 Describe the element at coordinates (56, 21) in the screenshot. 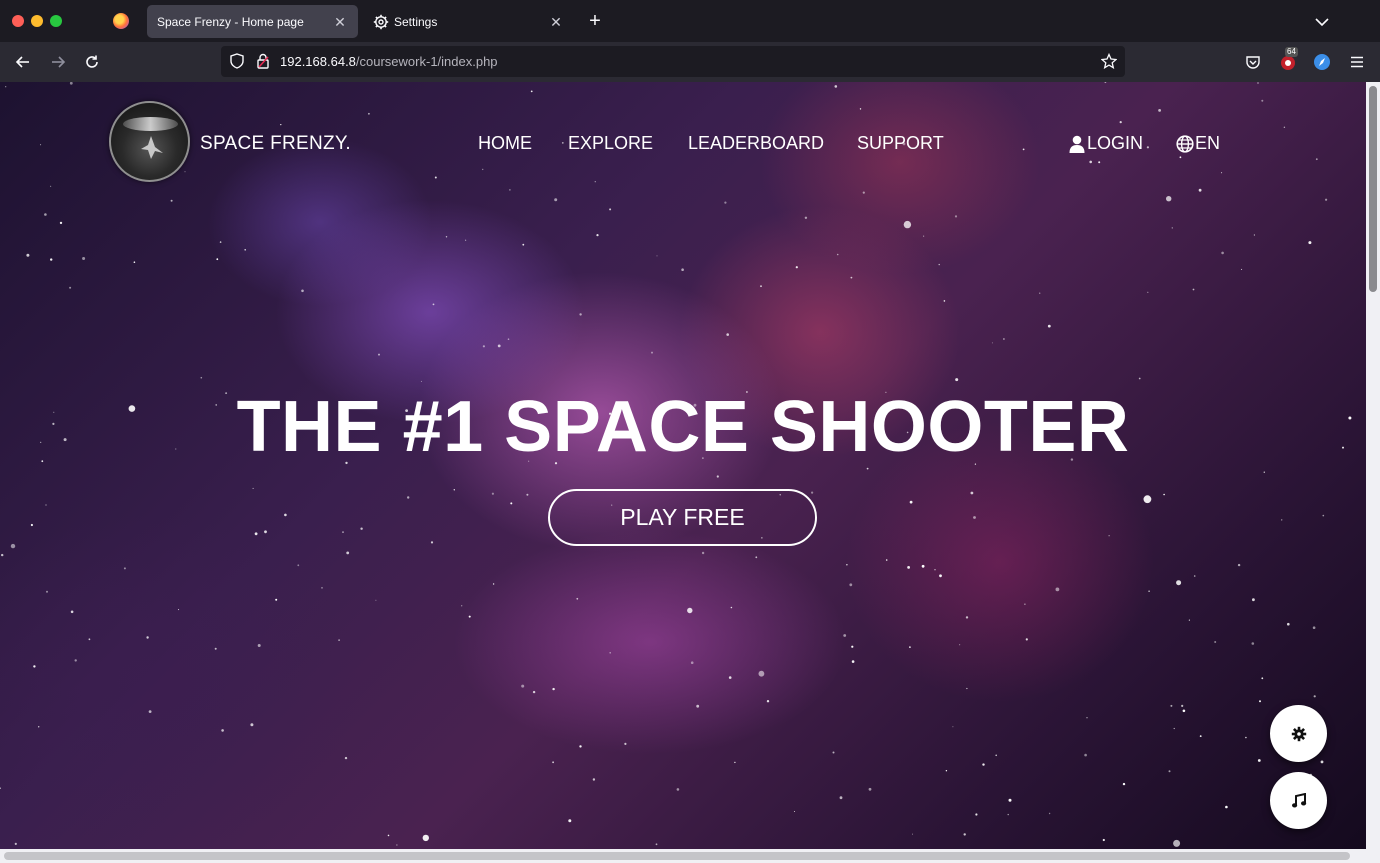

I see `zoom-window-button` at that location.